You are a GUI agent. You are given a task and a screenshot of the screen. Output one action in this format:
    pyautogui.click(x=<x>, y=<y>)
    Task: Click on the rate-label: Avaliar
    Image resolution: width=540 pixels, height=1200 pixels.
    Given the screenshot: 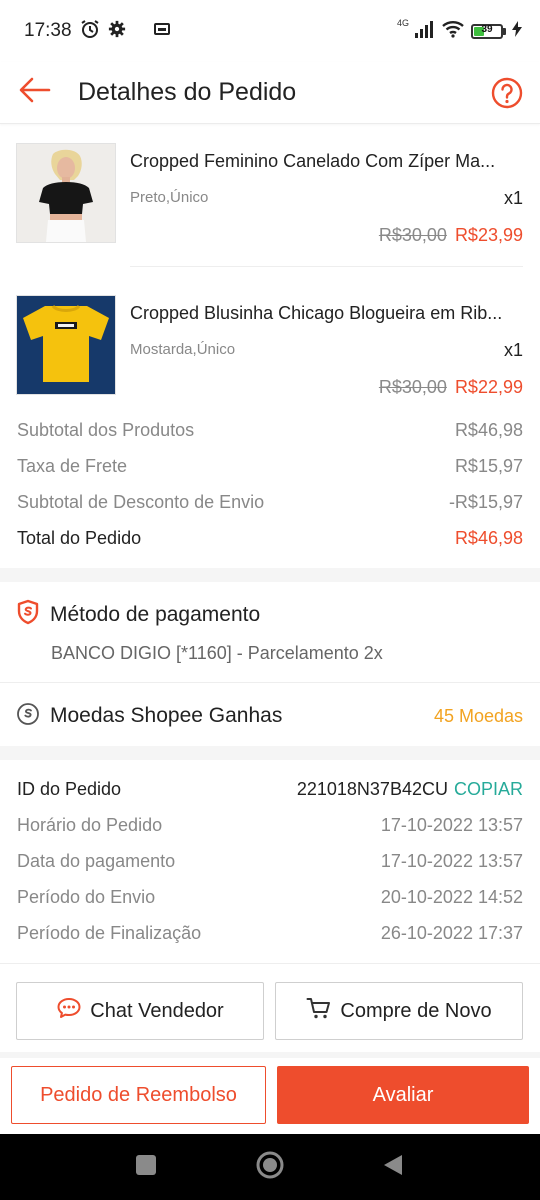 What is the action you would take?
    pyautogui.click(x=403, y=1094)
    